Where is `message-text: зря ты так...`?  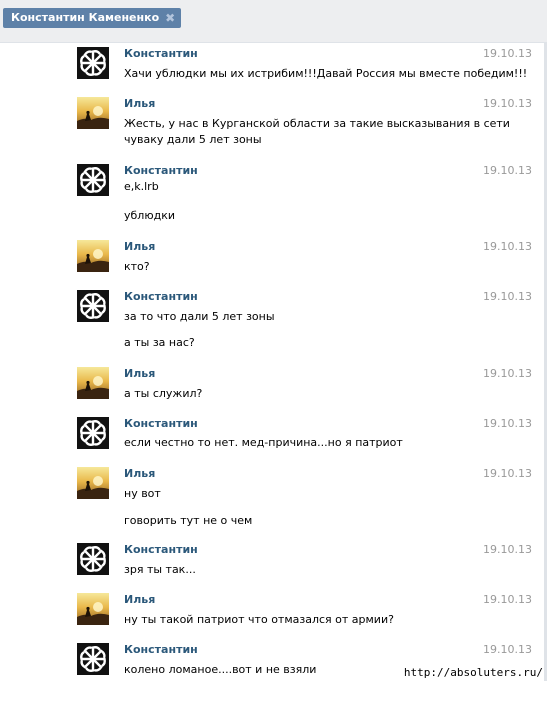
message-text: зря ты так... is located at coordinates (160, 569).